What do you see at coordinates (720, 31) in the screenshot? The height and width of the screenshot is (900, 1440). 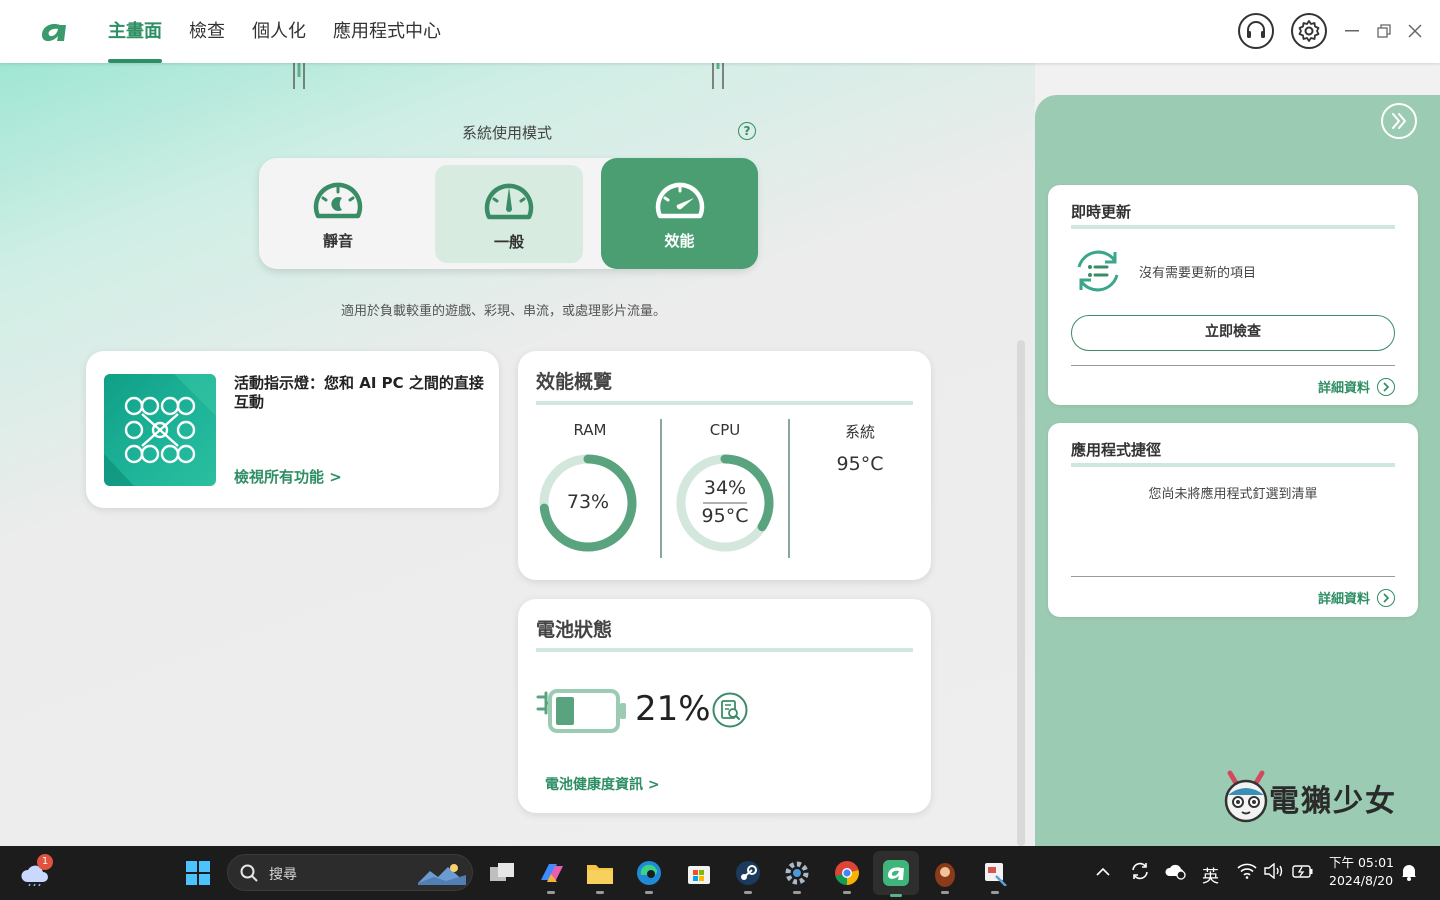 I see `title-bar: 主畫面 檢查 個人化 應用程式中心` at bounding box center [720, 31].